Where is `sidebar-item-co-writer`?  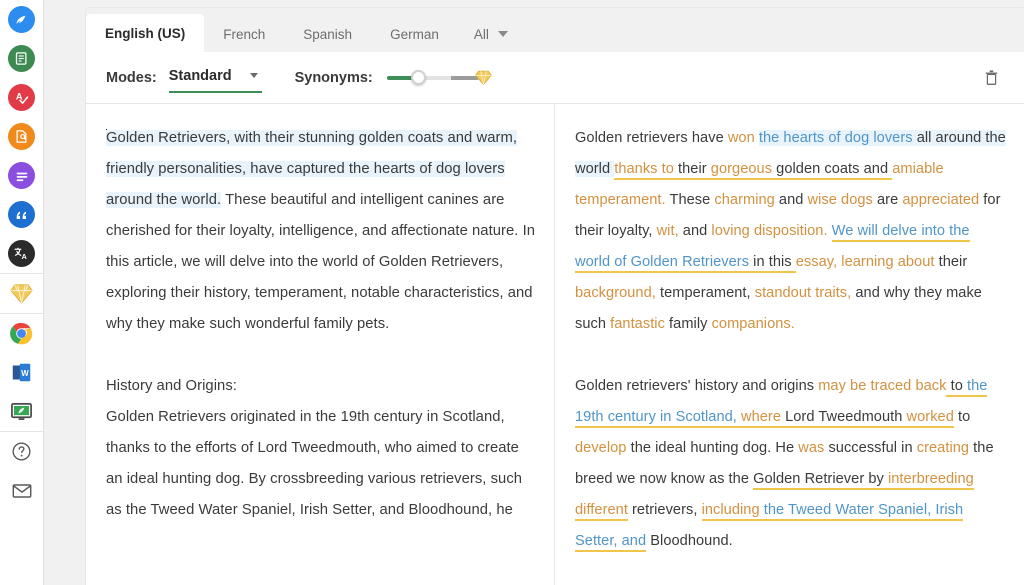
sidebar-item-co-writer is located at coordinates (22, 175).